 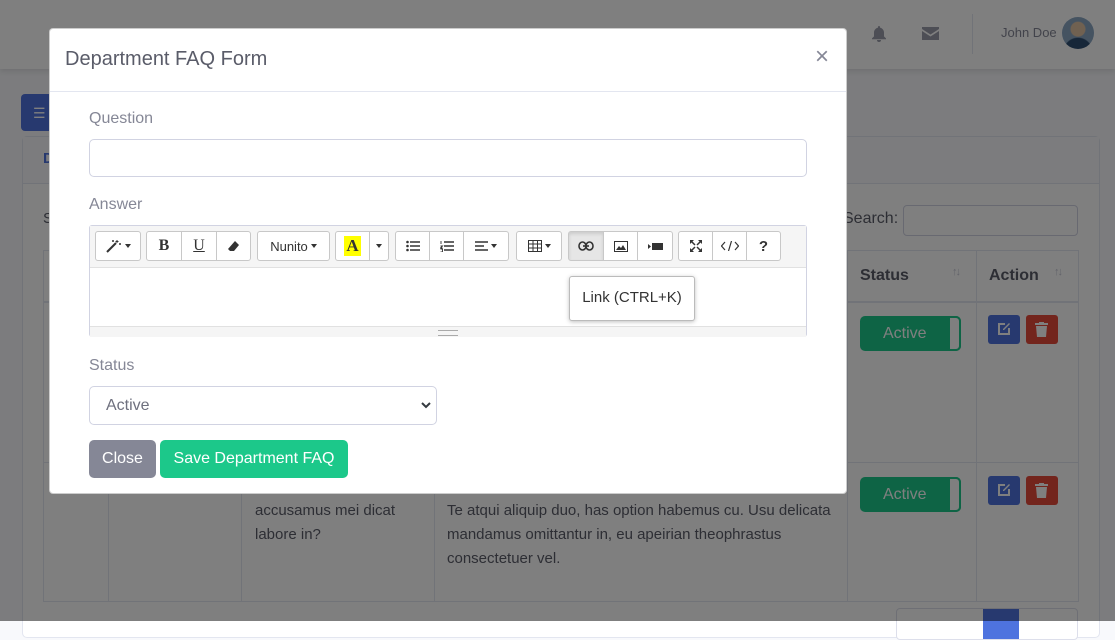 I want to click on paragraph-align-button, so click(x=486, y=246).